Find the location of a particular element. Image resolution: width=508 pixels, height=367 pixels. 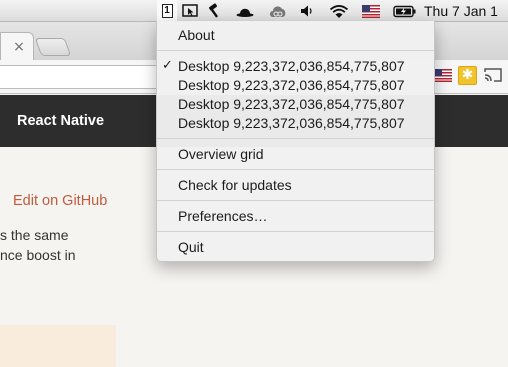

volume-icon is located at coordinates (307, 11).